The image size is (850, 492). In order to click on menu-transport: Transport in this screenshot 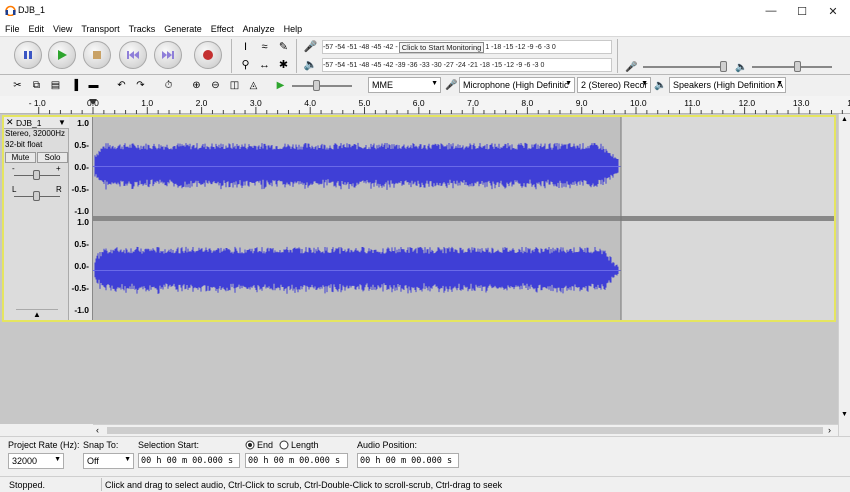, I will do `click(99, 29)`.